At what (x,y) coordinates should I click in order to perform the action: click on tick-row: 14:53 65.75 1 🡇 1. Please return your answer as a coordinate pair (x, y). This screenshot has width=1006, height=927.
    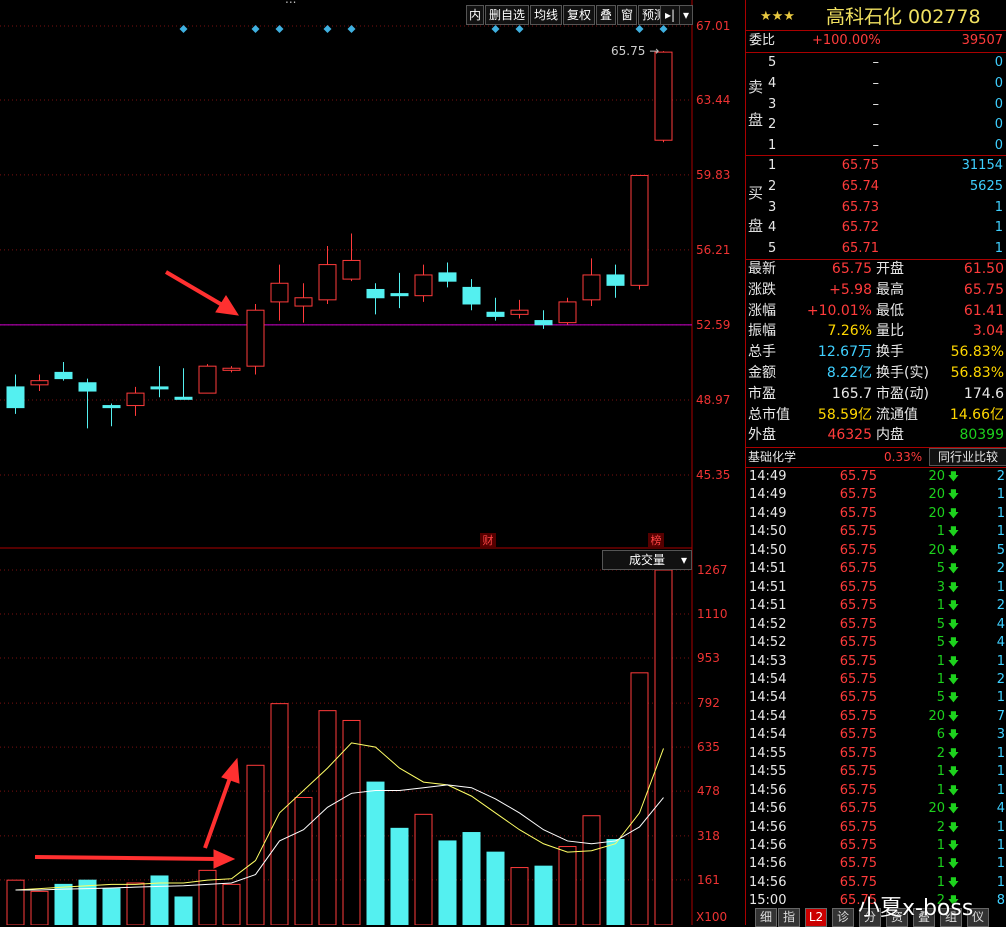
    Looking at the image, I should click on (876, 662).